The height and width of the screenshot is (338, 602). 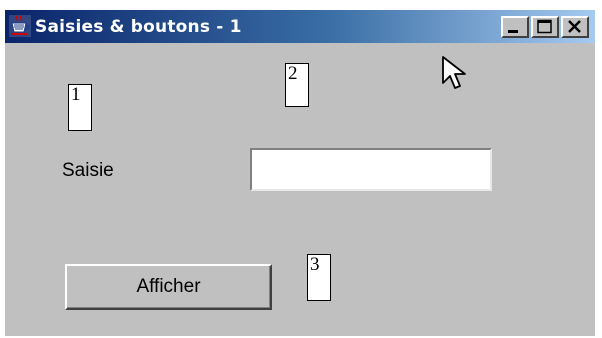 What do you see at coordinates (300, 26) in the screenshot?
I see `title-bar: Saisies & boutons - 1` at bounding box center [300, 26].